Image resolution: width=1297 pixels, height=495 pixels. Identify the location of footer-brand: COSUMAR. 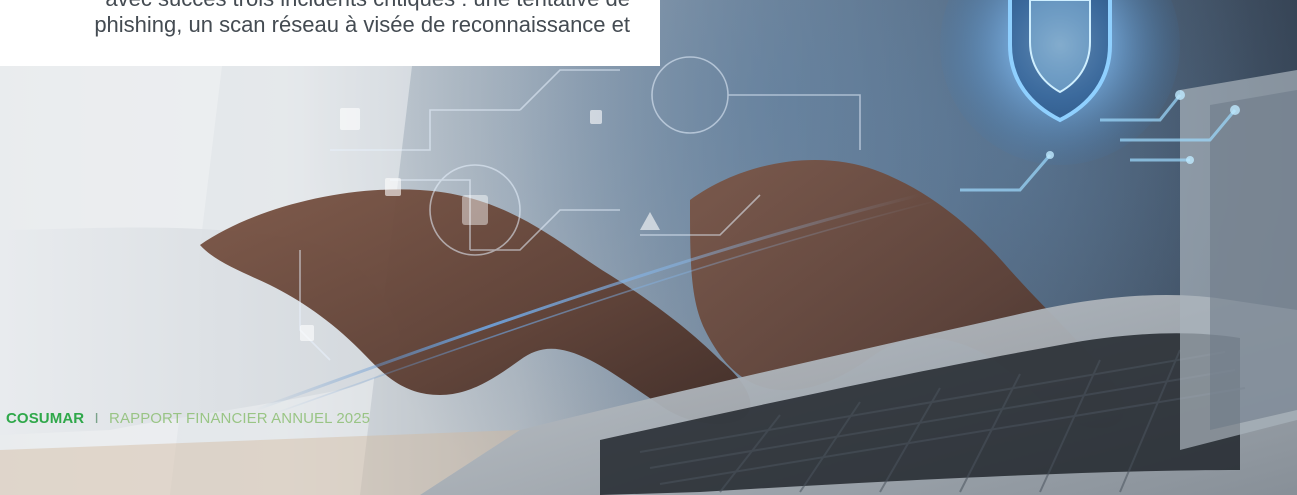
(45, 418).